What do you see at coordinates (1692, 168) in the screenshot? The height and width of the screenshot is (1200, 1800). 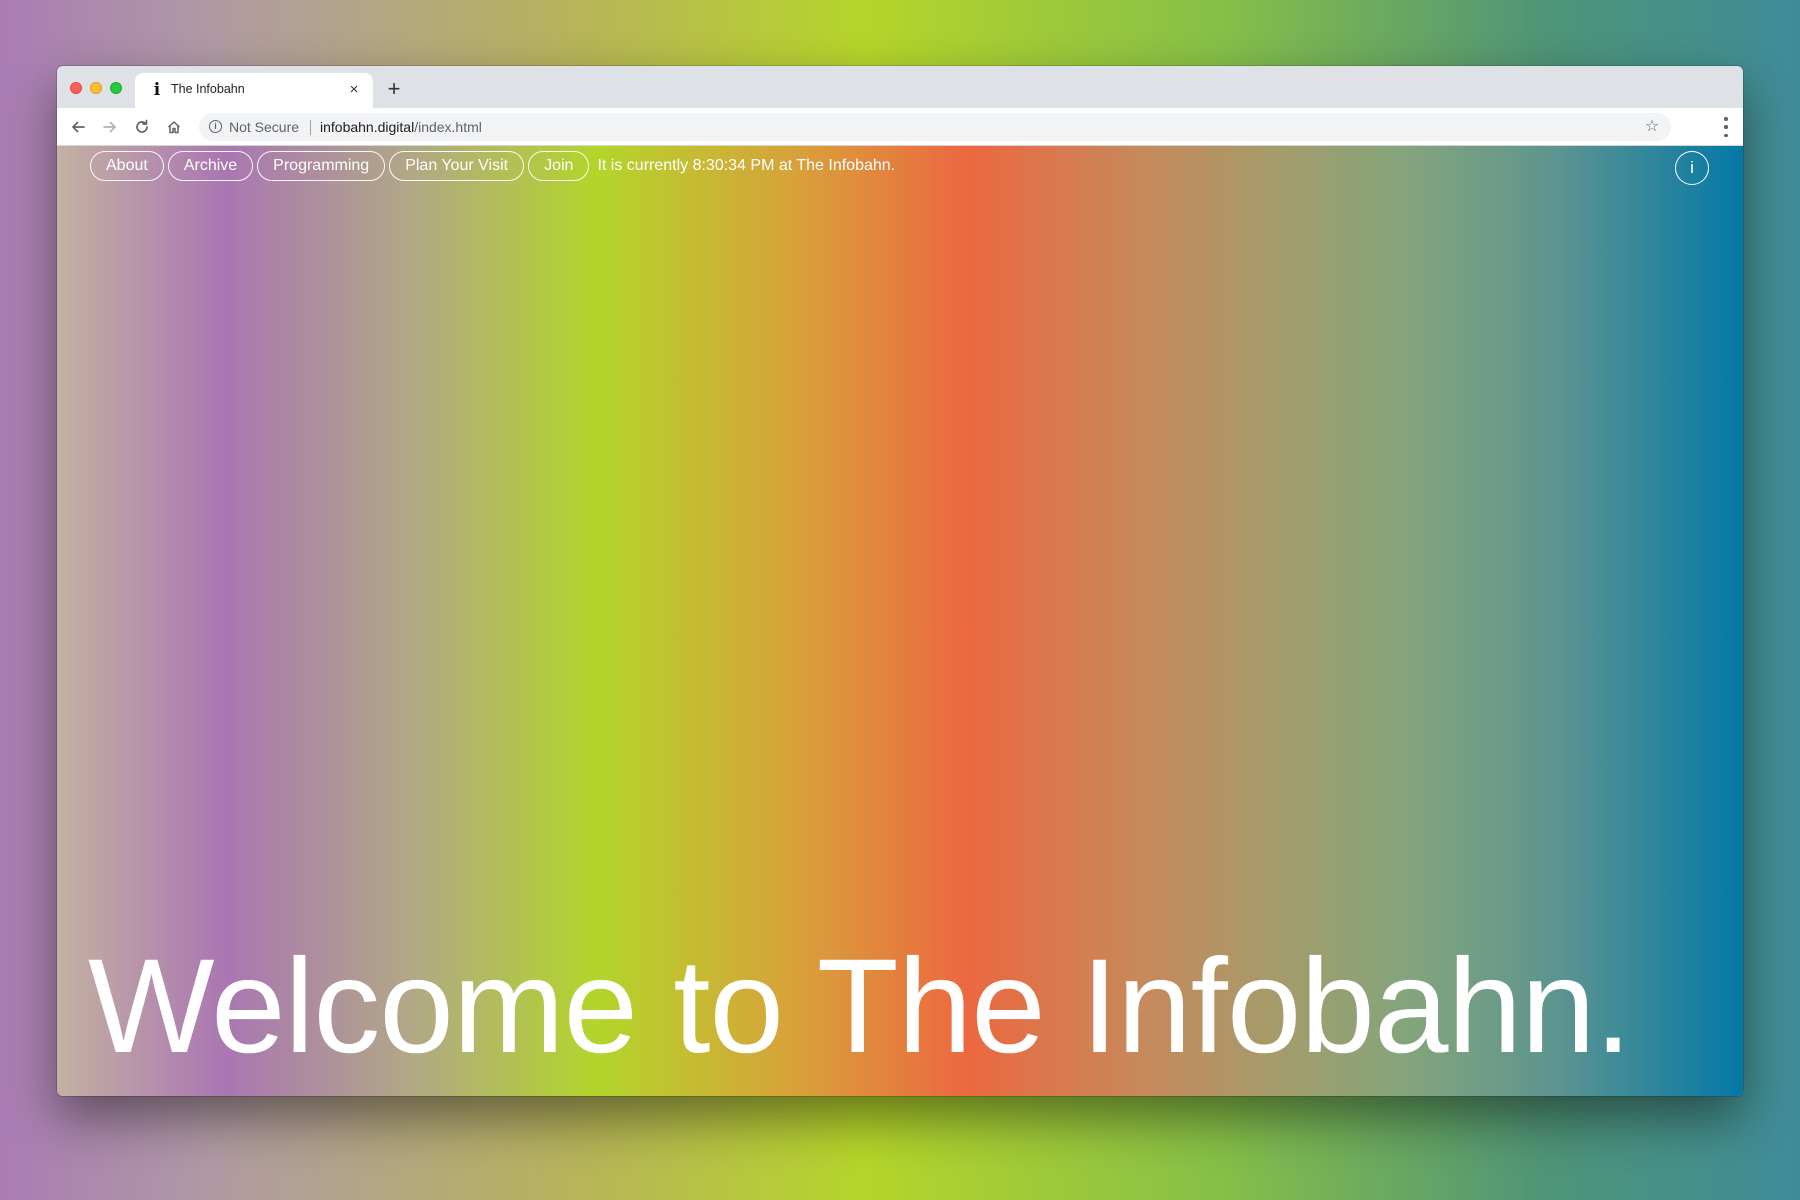 I see `info-button: i` at bounding box center [1692, 168].